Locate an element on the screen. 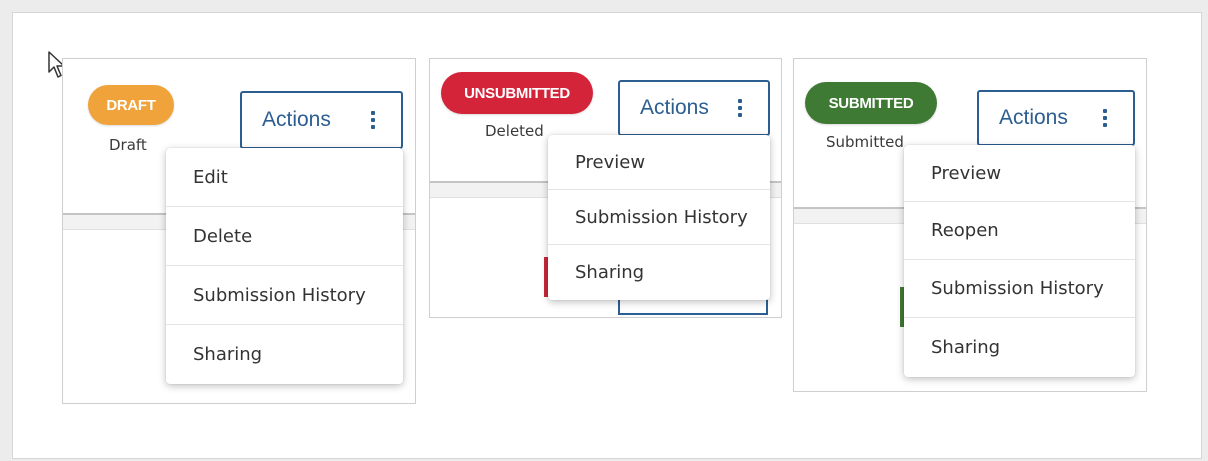  status-text: Draft is located at coordinates (128, 145).